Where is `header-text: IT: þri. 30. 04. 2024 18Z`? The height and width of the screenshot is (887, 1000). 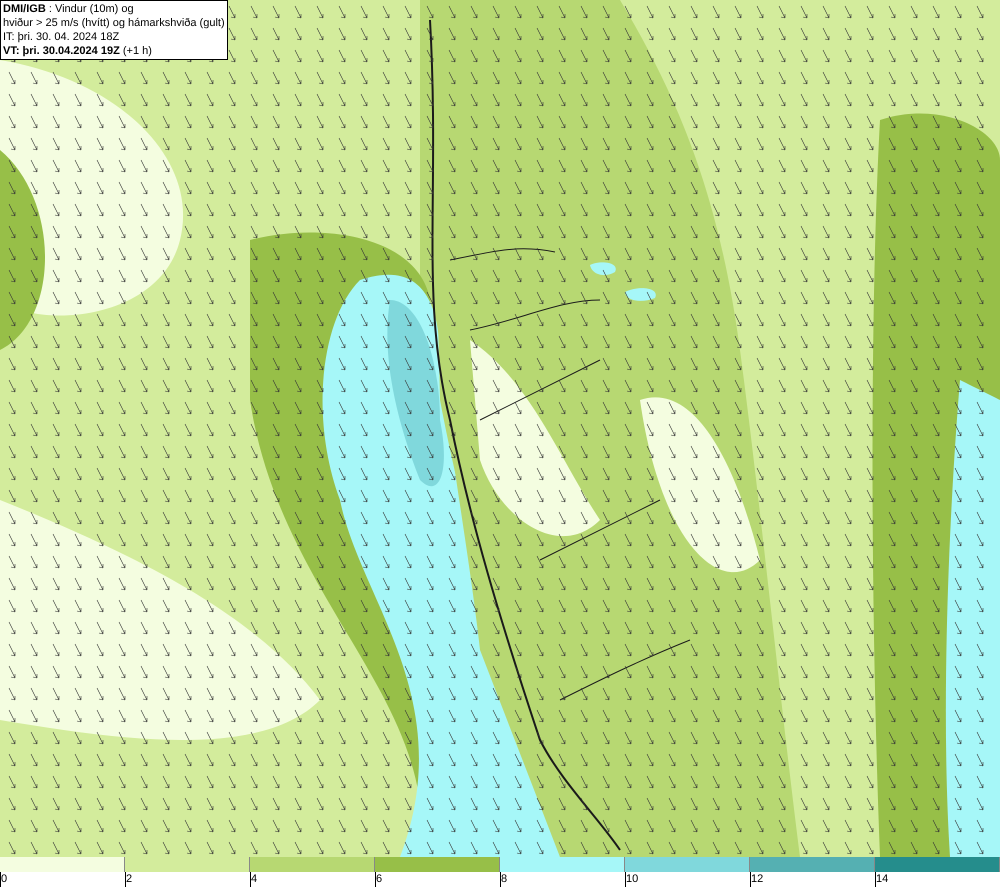 header-text: IT: þri. 30. 04. 2024 18Z is located at coordinates (61, 37).